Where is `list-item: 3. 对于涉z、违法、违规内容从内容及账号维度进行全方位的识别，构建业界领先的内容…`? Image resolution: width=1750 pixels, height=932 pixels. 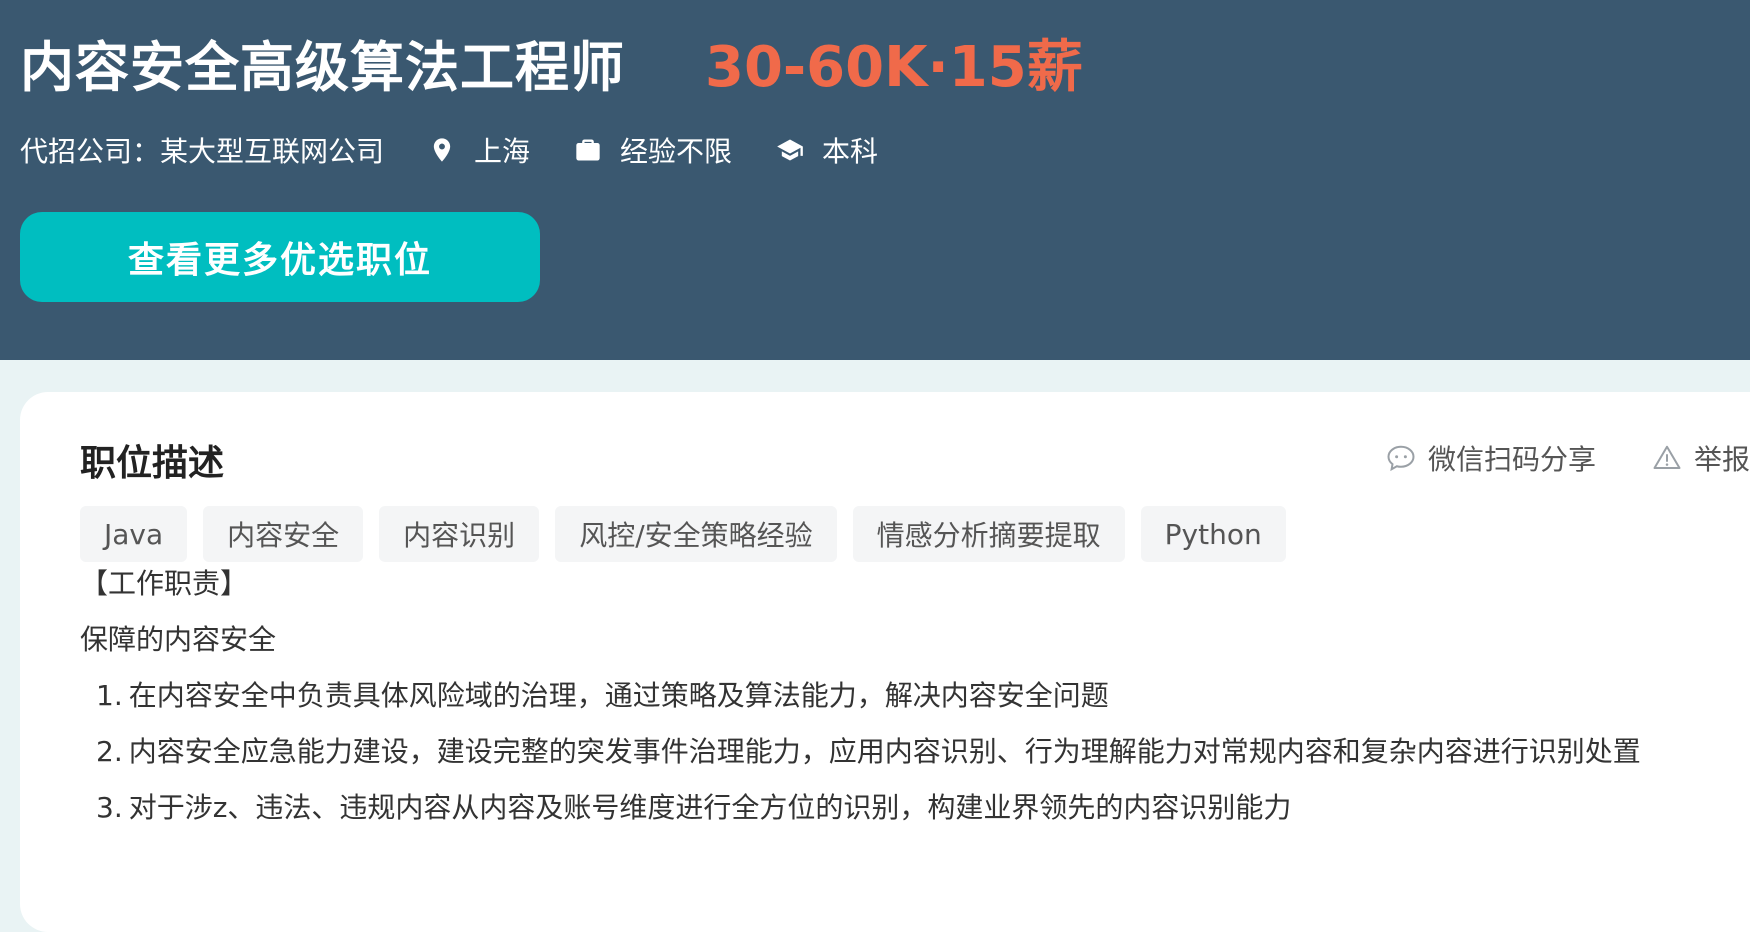
list-item: 3. 对于涉z、违法、违规内容从内容及账号维度进行全方位的识别，构建业界领先的内容… is located at coordinates (915, 808).